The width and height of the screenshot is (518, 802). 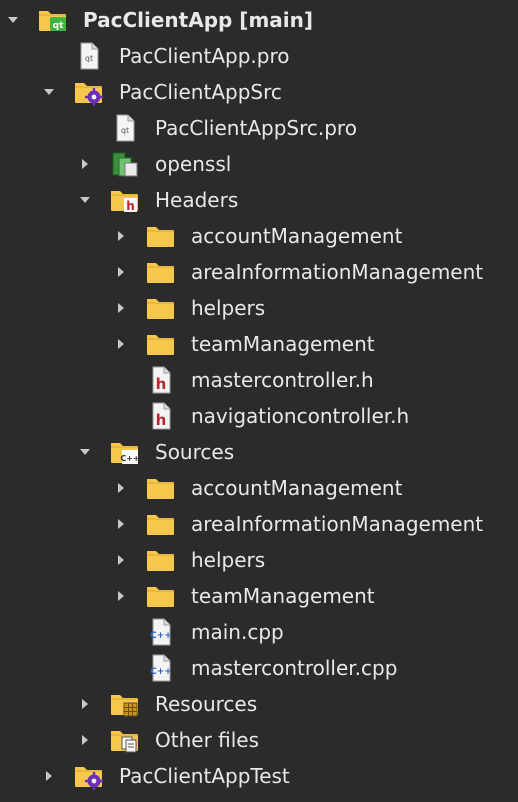 I want to click on tree-item-pacclientappsrc-pro: qt PacClientAppSrc.pro, so click(x=259, y=128).